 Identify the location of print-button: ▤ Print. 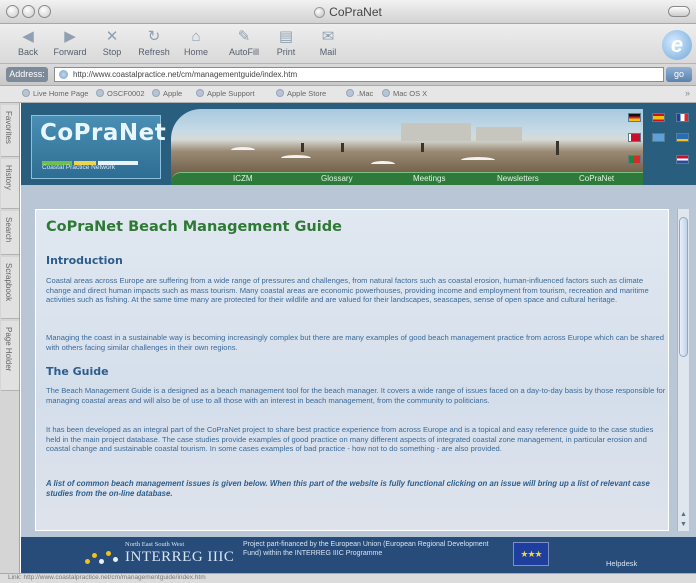
(286, 42).